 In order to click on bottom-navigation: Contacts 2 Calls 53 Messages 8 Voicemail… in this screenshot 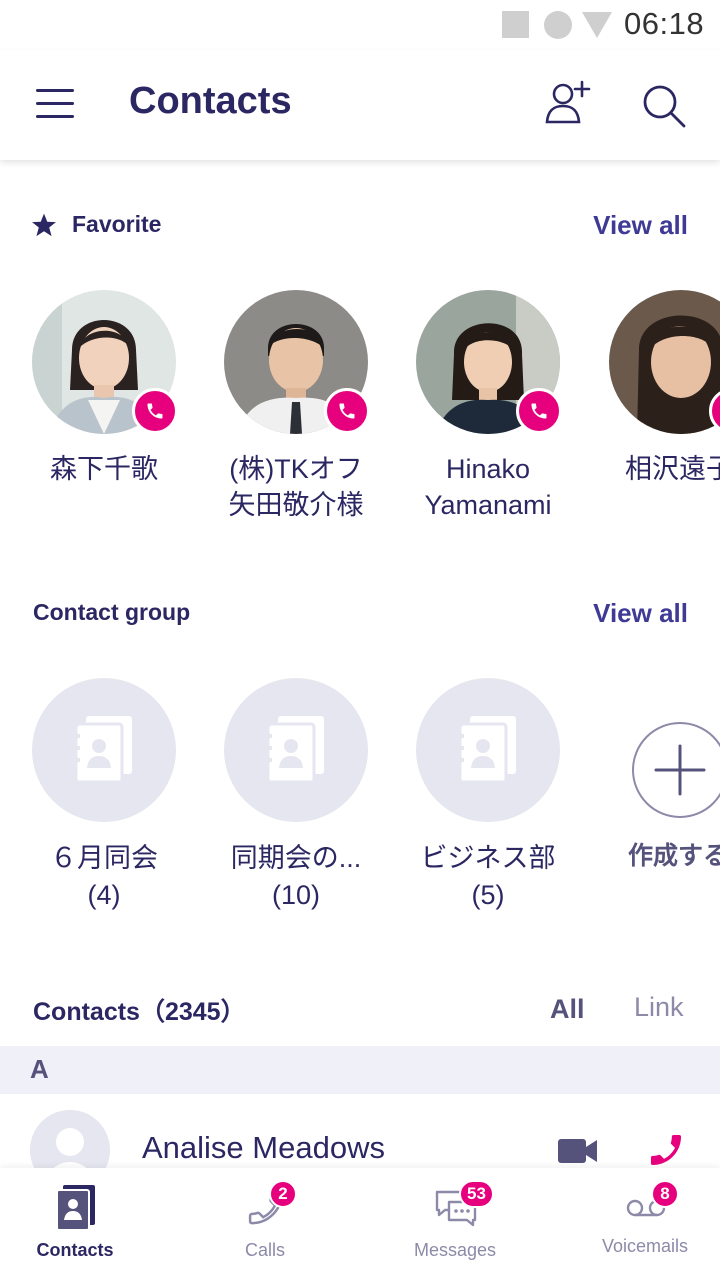, I will do `click(360, 1224)`.